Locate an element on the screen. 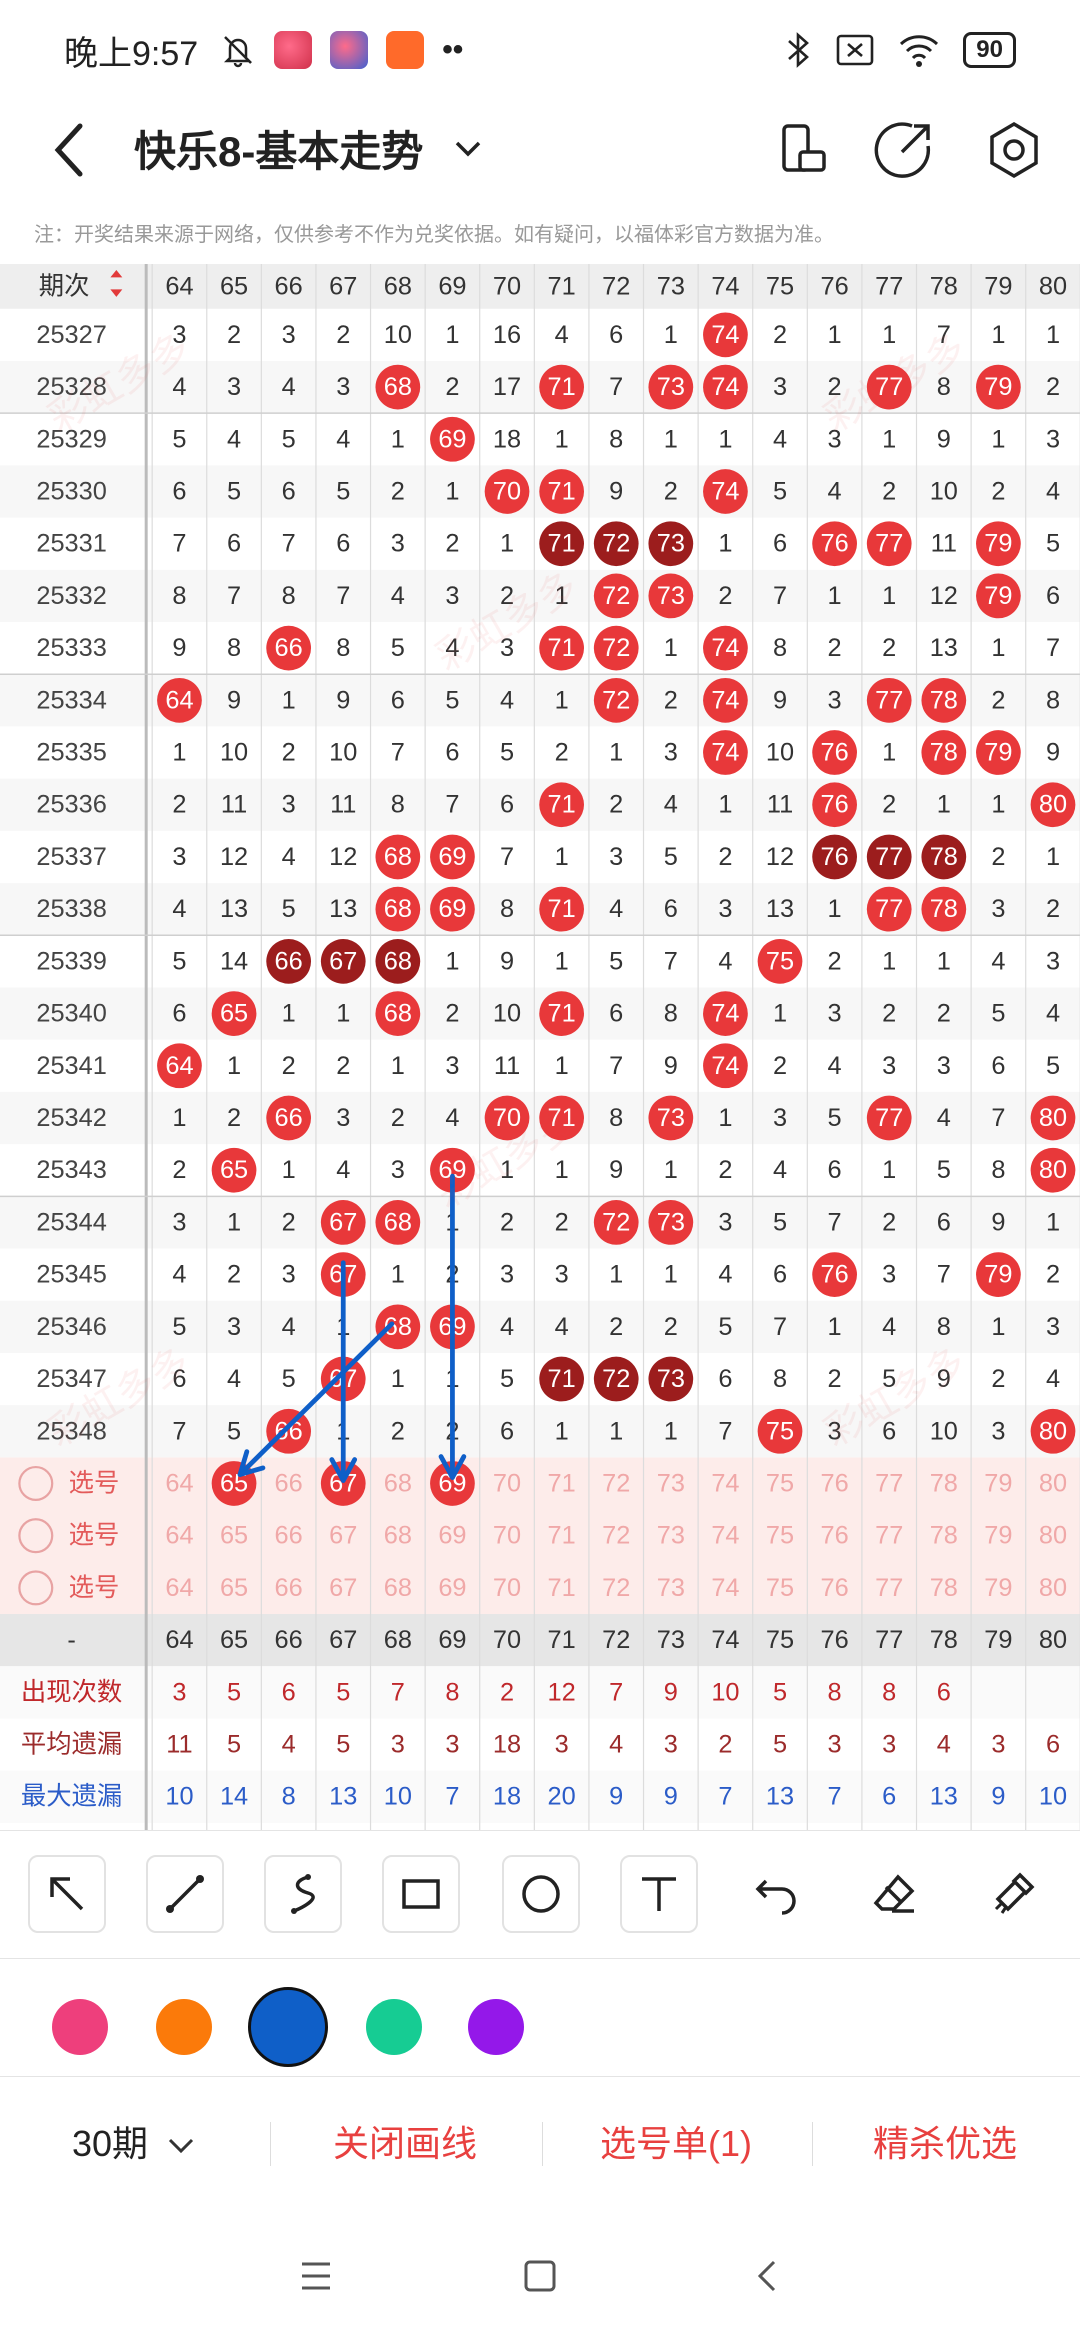 This screenshot has height=2340, width=1080. back-nav-icon is located at coordinates (768, 2276).